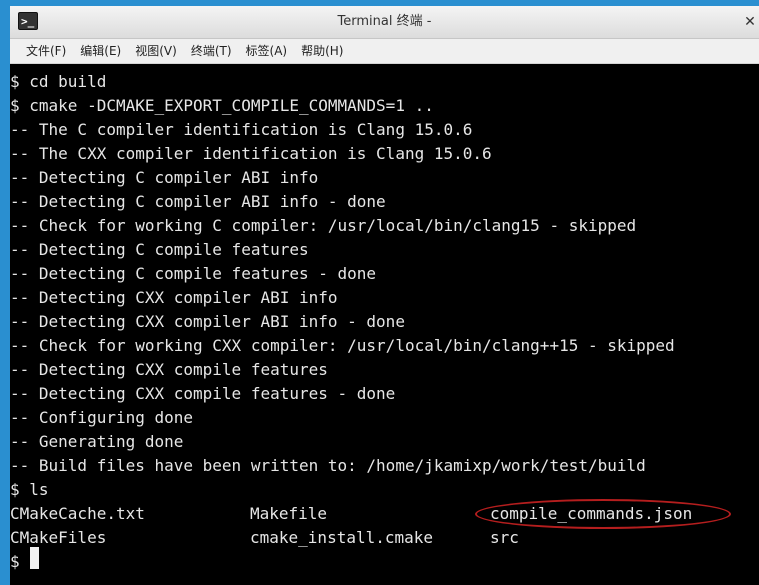  Describe the element at coordinates (77, 513) in the screenshot. I see `ls-entry-cmakecache: CMakeCache.txt` at that location.